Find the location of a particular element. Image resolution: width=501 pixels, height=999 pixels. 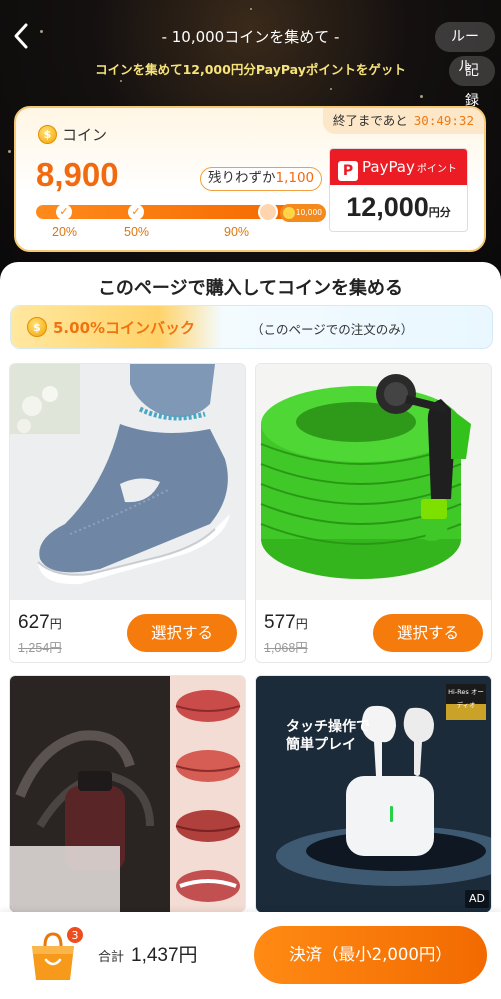

total-label: 合計 is located at coordinates (111, 957).